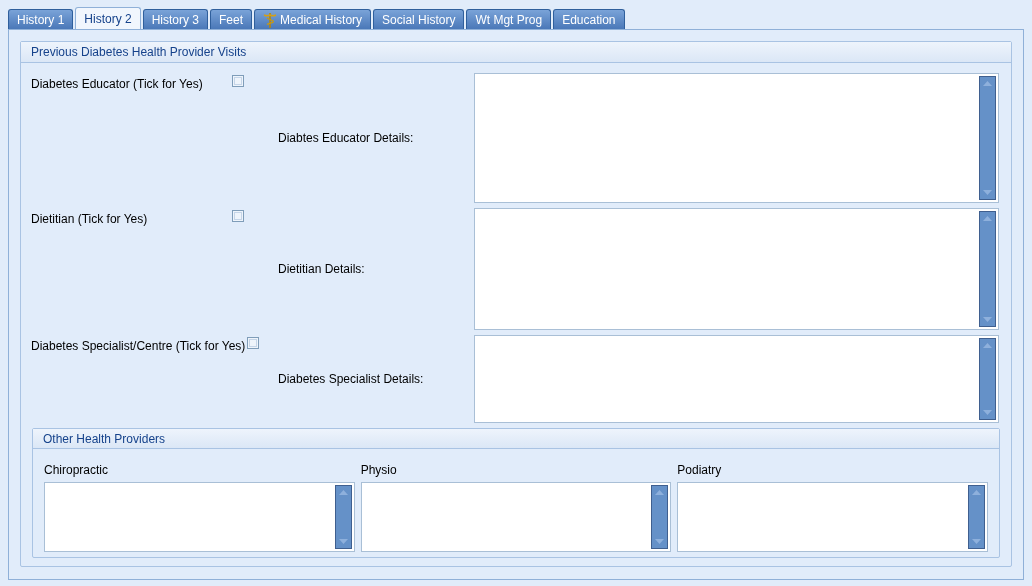  Describe the element at coordinates (700, 470) in the screenshot. I see `field-label: Podiatry` at that location.